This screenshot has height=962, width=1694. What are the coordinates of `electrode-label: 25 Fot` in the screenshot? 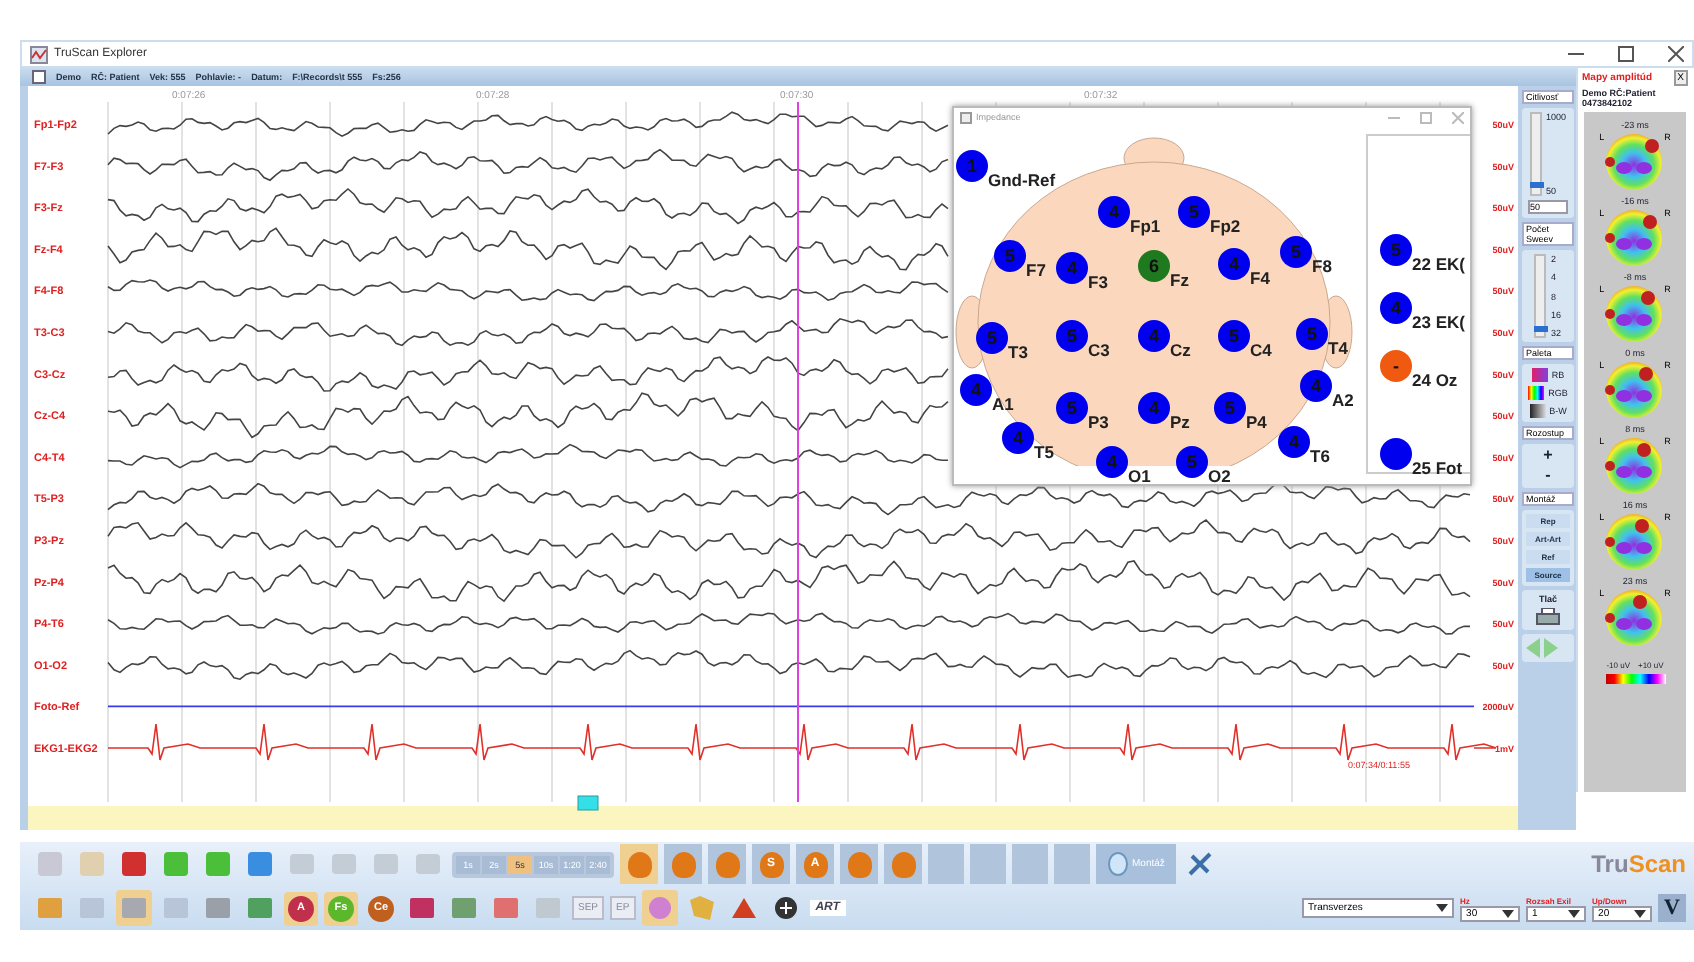 It's located at (1437, 468).